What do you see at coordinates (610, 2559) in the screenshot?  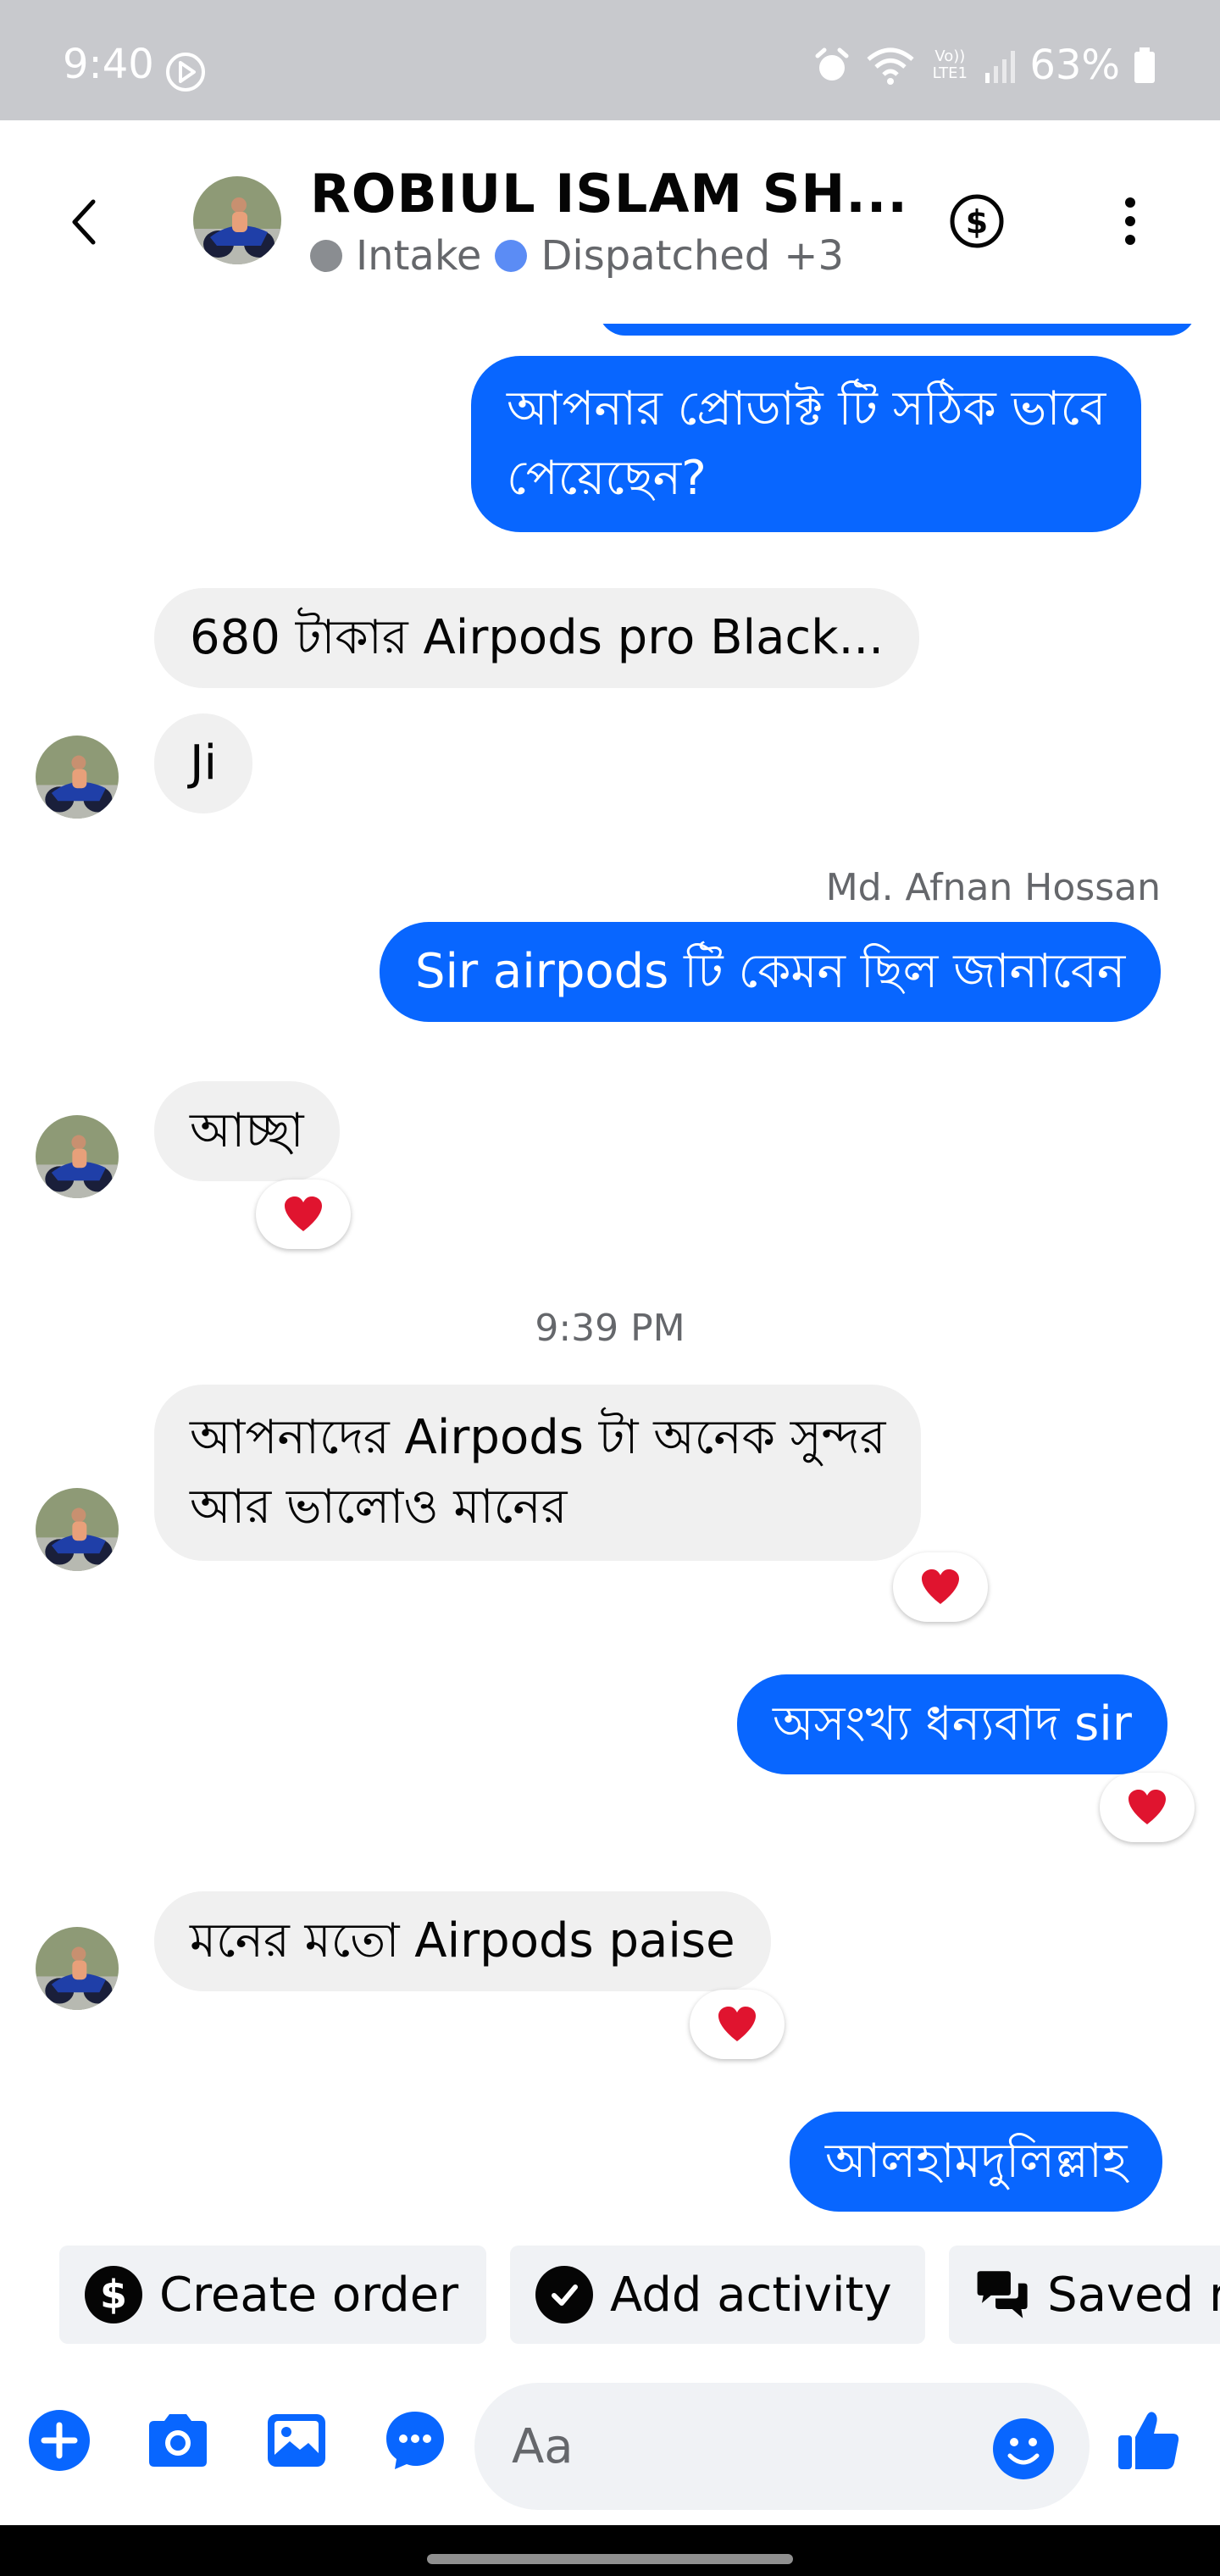 I see `home-indicator` at bounding box center [610, 2559].